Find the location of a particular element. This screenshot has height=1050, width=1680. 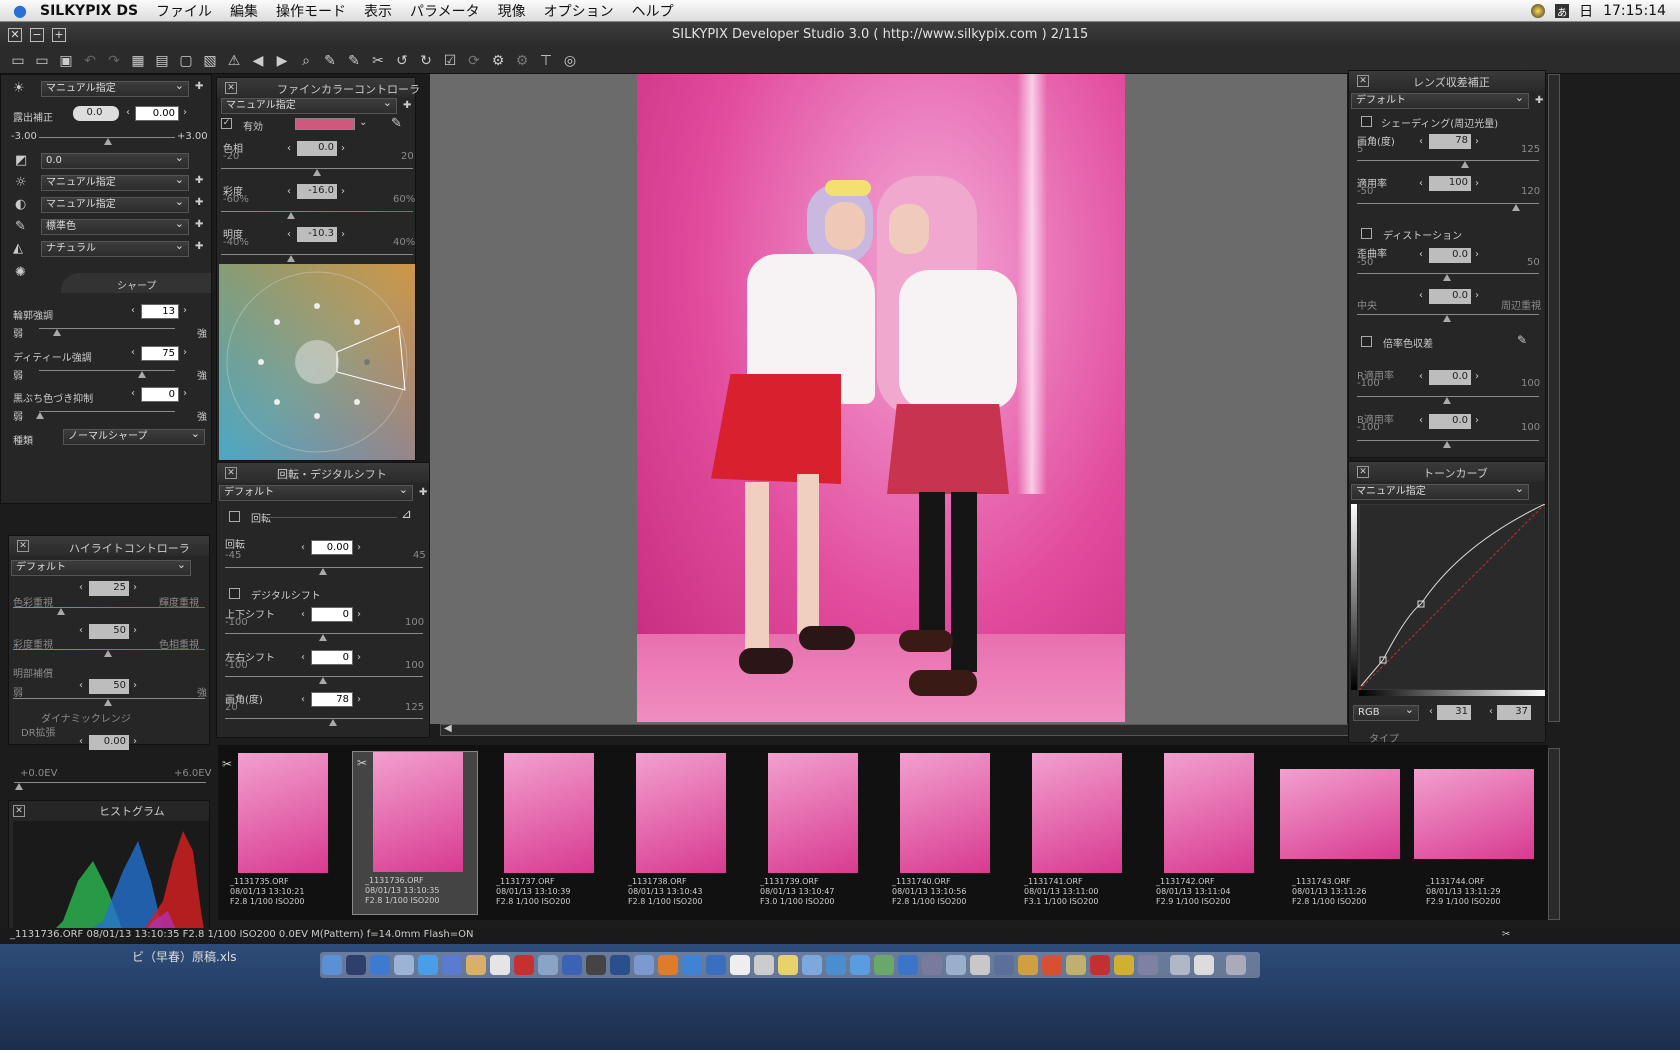

ang-knob is located at coordinates (333, 722).